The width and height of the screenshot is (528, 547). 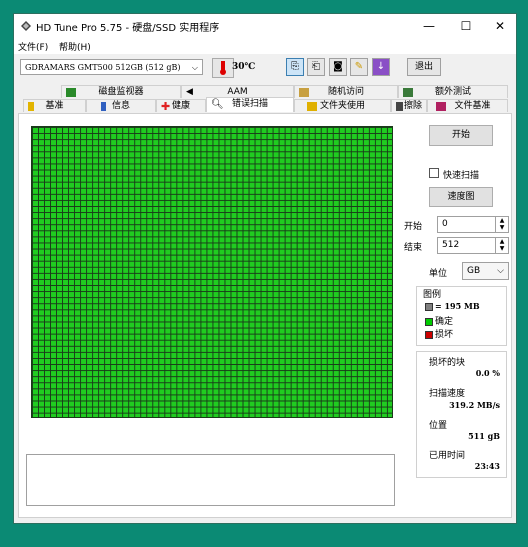 I want to click on app-logo-icon, so click(x=26, y=26).